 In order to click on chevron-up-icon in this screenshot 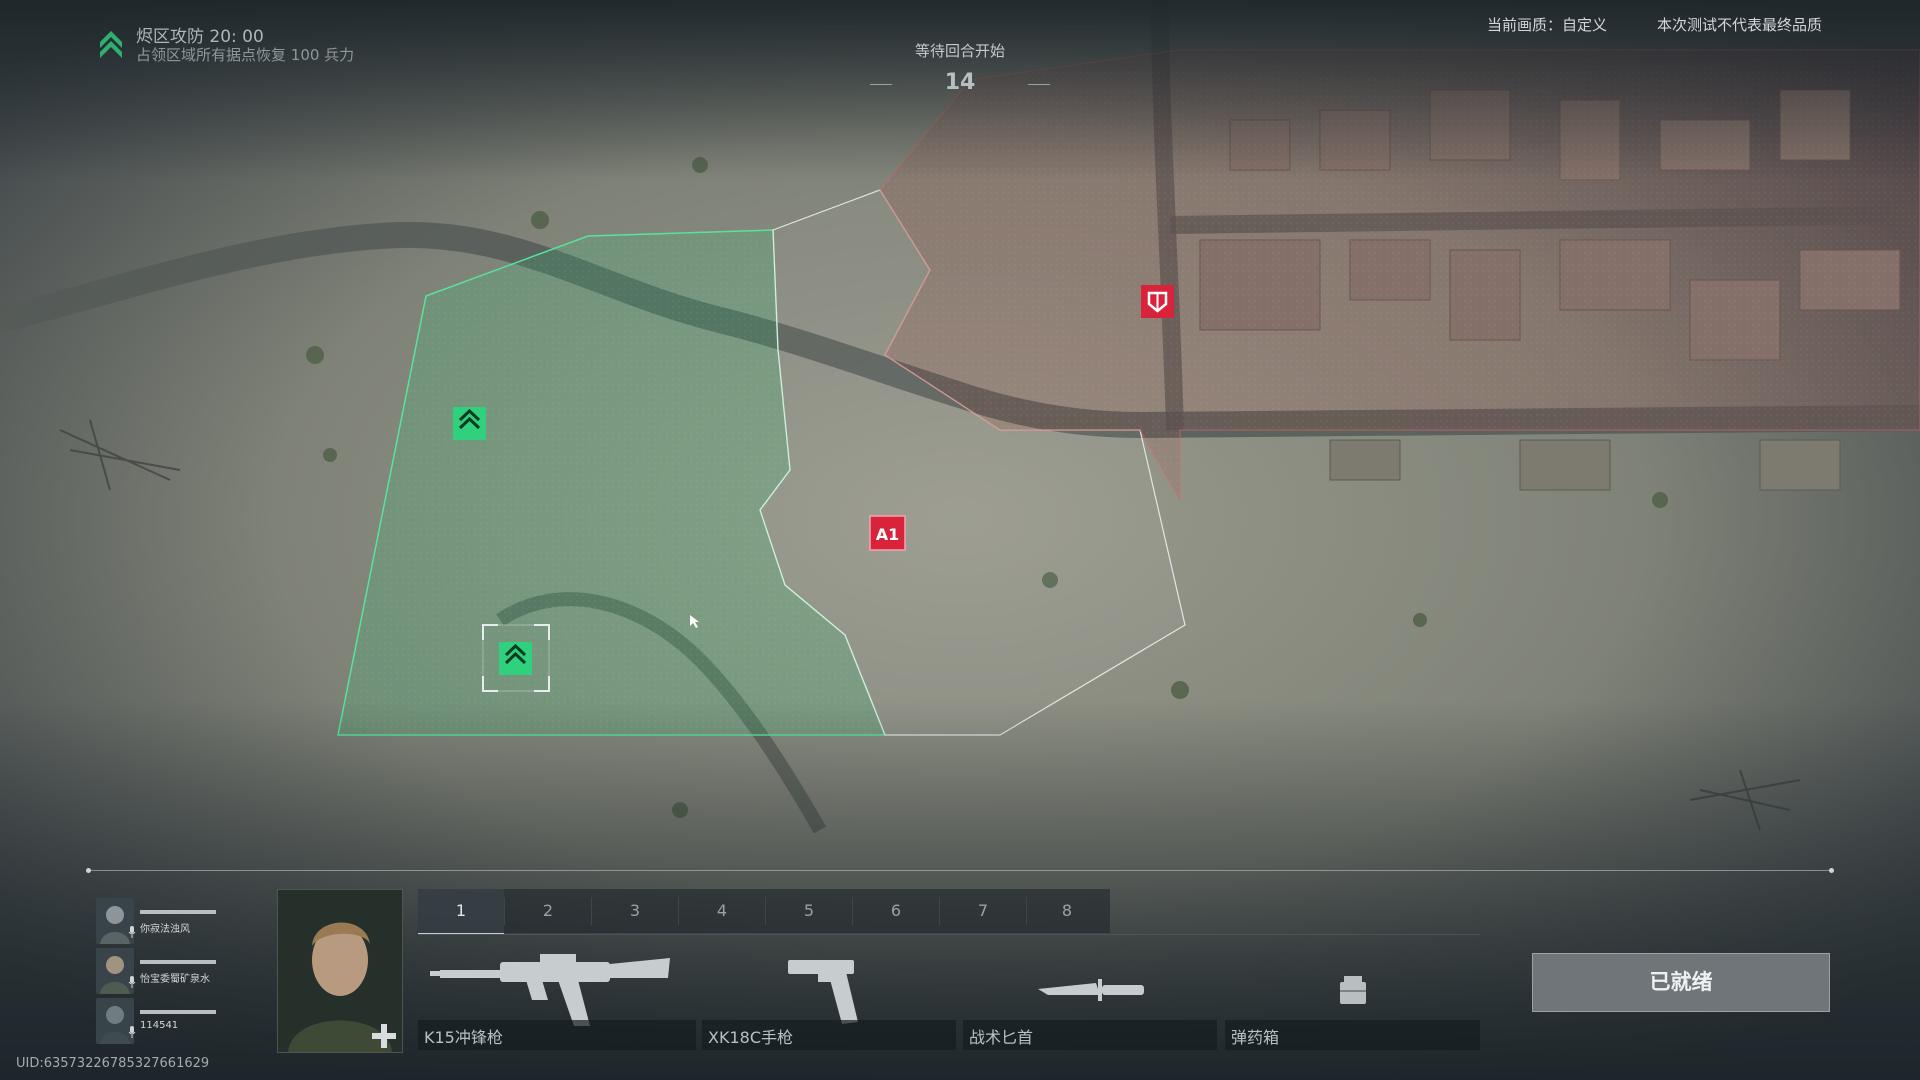, I will do `click(111, 44)`.